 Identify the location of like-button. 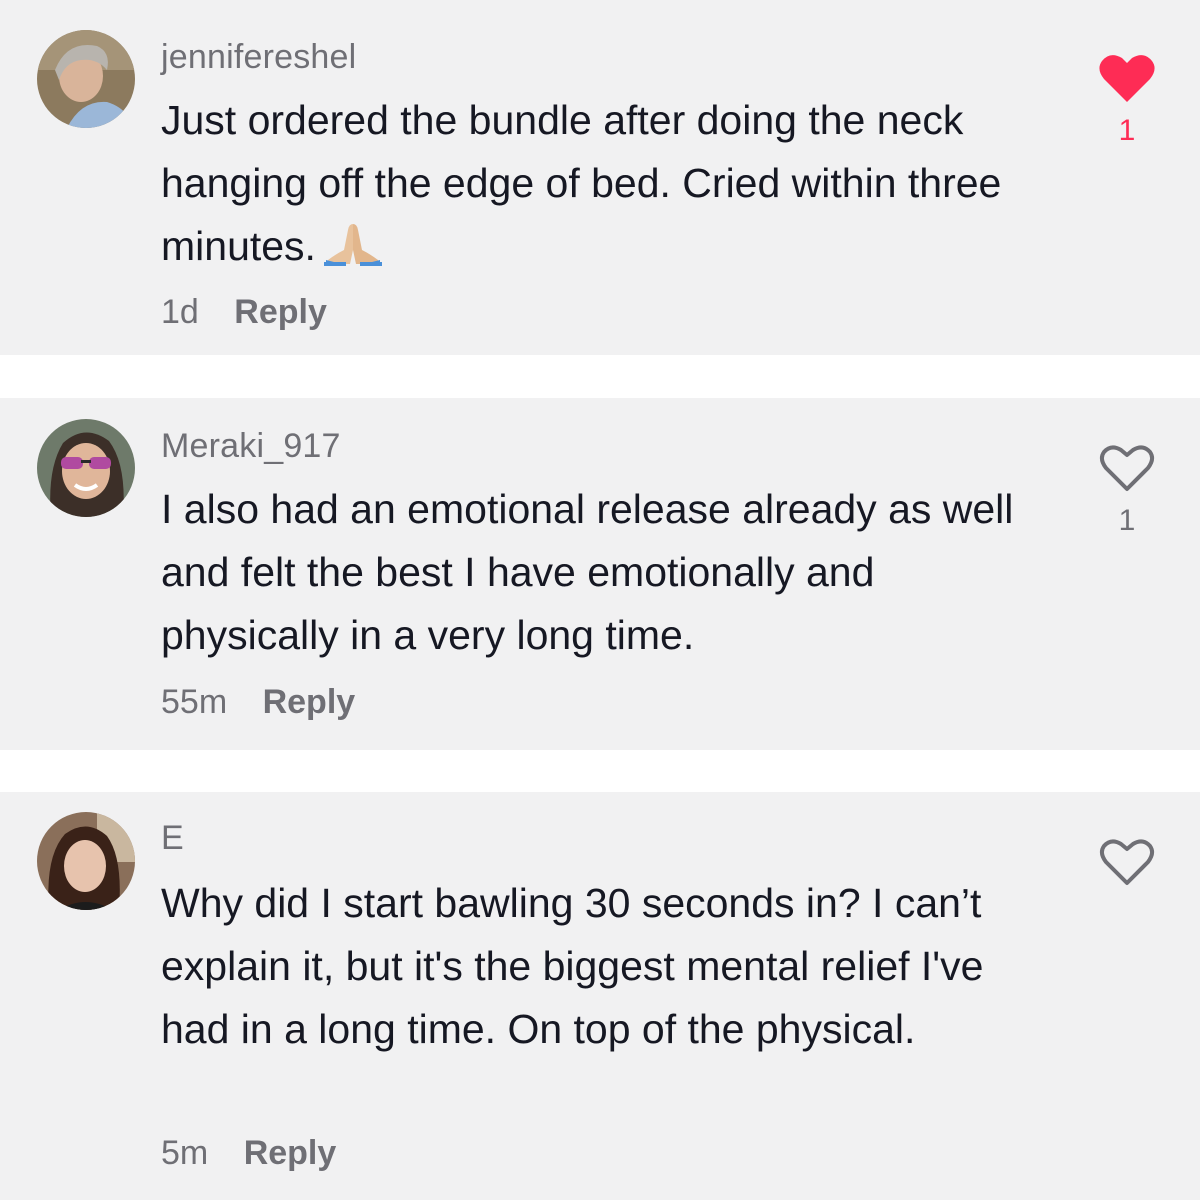
(1127, 867).